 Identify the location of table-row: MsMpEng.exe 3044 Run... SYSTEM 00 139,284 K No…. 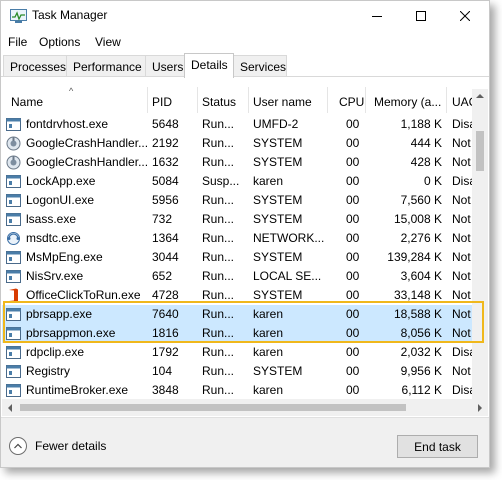
(237, 257).